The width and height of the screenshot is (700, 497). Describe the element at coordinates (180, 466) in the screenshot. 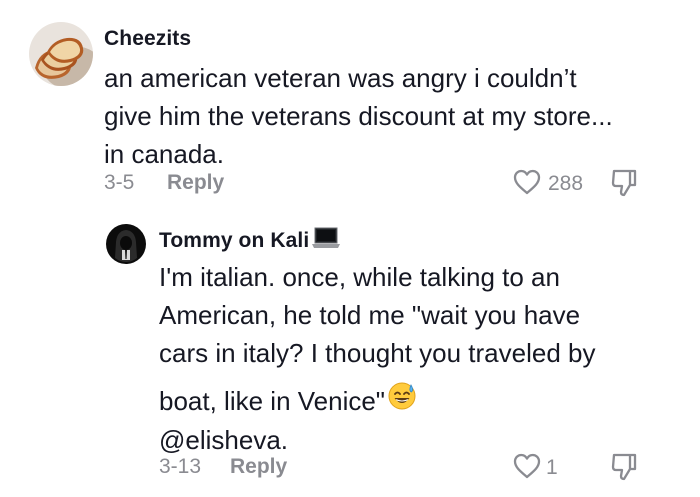

I see `reply-date: 3-13` at that location.